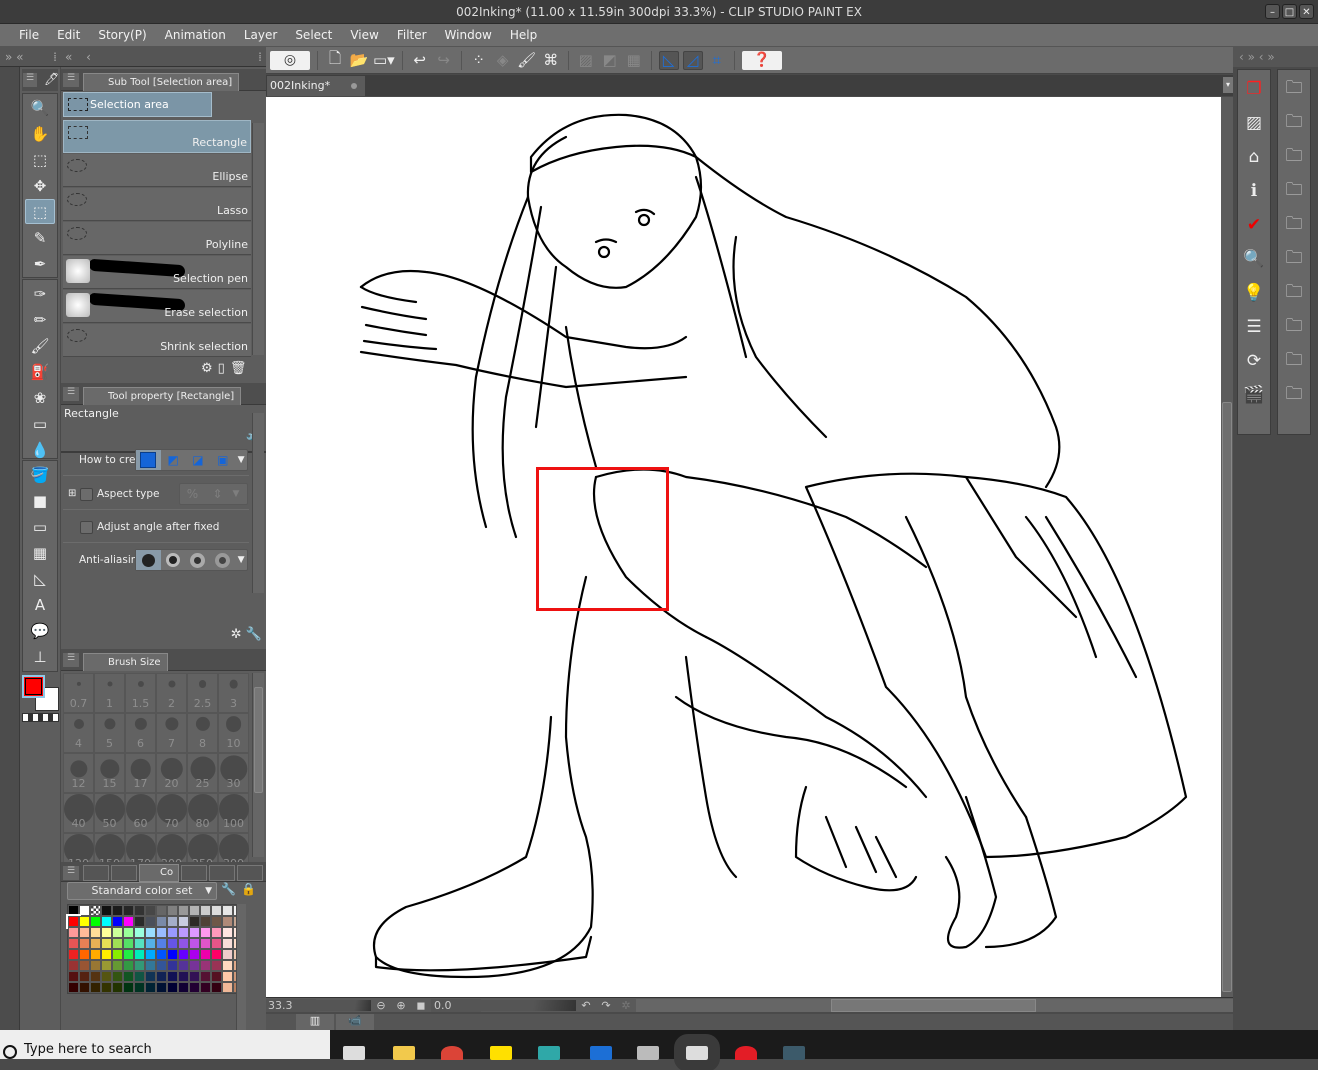 Image resolution: width=1318 pixels, height=1070 pixels. What do you see at coordinates (171, 813) in the screenshot?
I see `brush-size-cell: 70` at bounding box center [171, 813].